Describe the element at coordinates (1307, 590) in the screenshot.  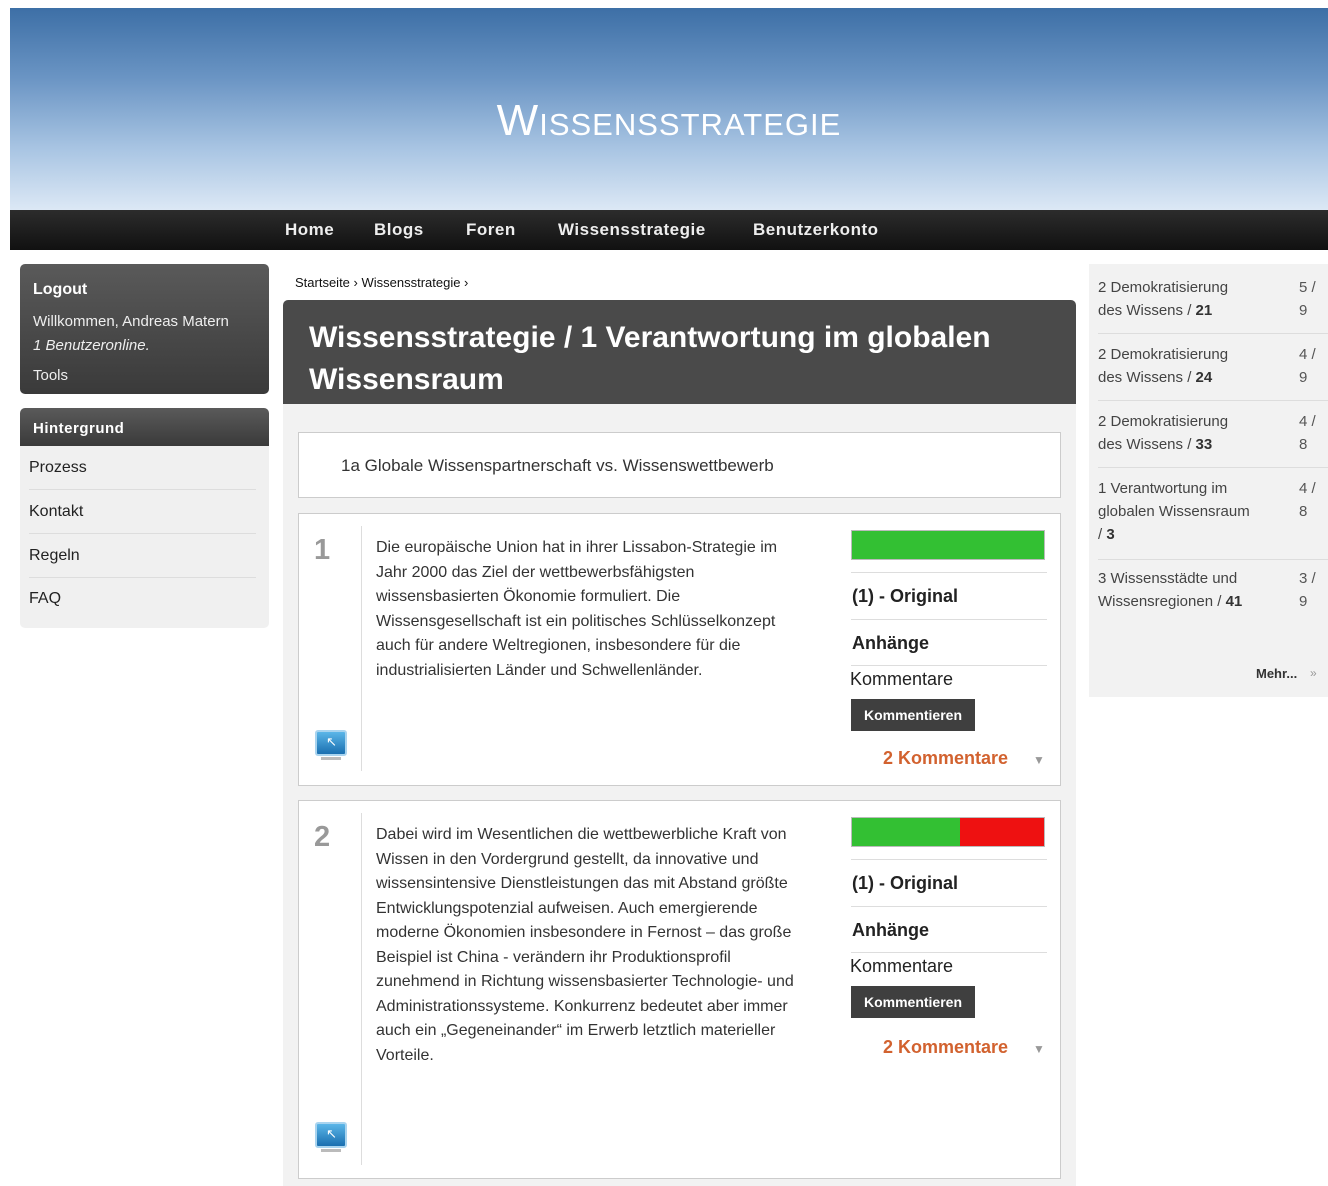
I see `related-topic-score: 3 / 9` at that location.